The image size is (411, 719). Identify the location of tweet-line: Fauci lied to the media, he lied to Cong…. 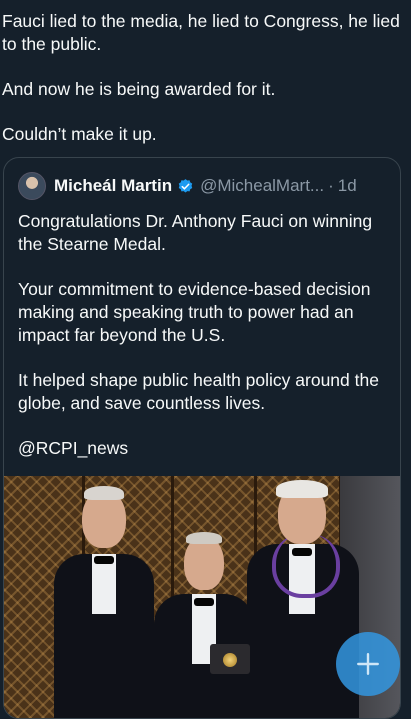
(201, 32).